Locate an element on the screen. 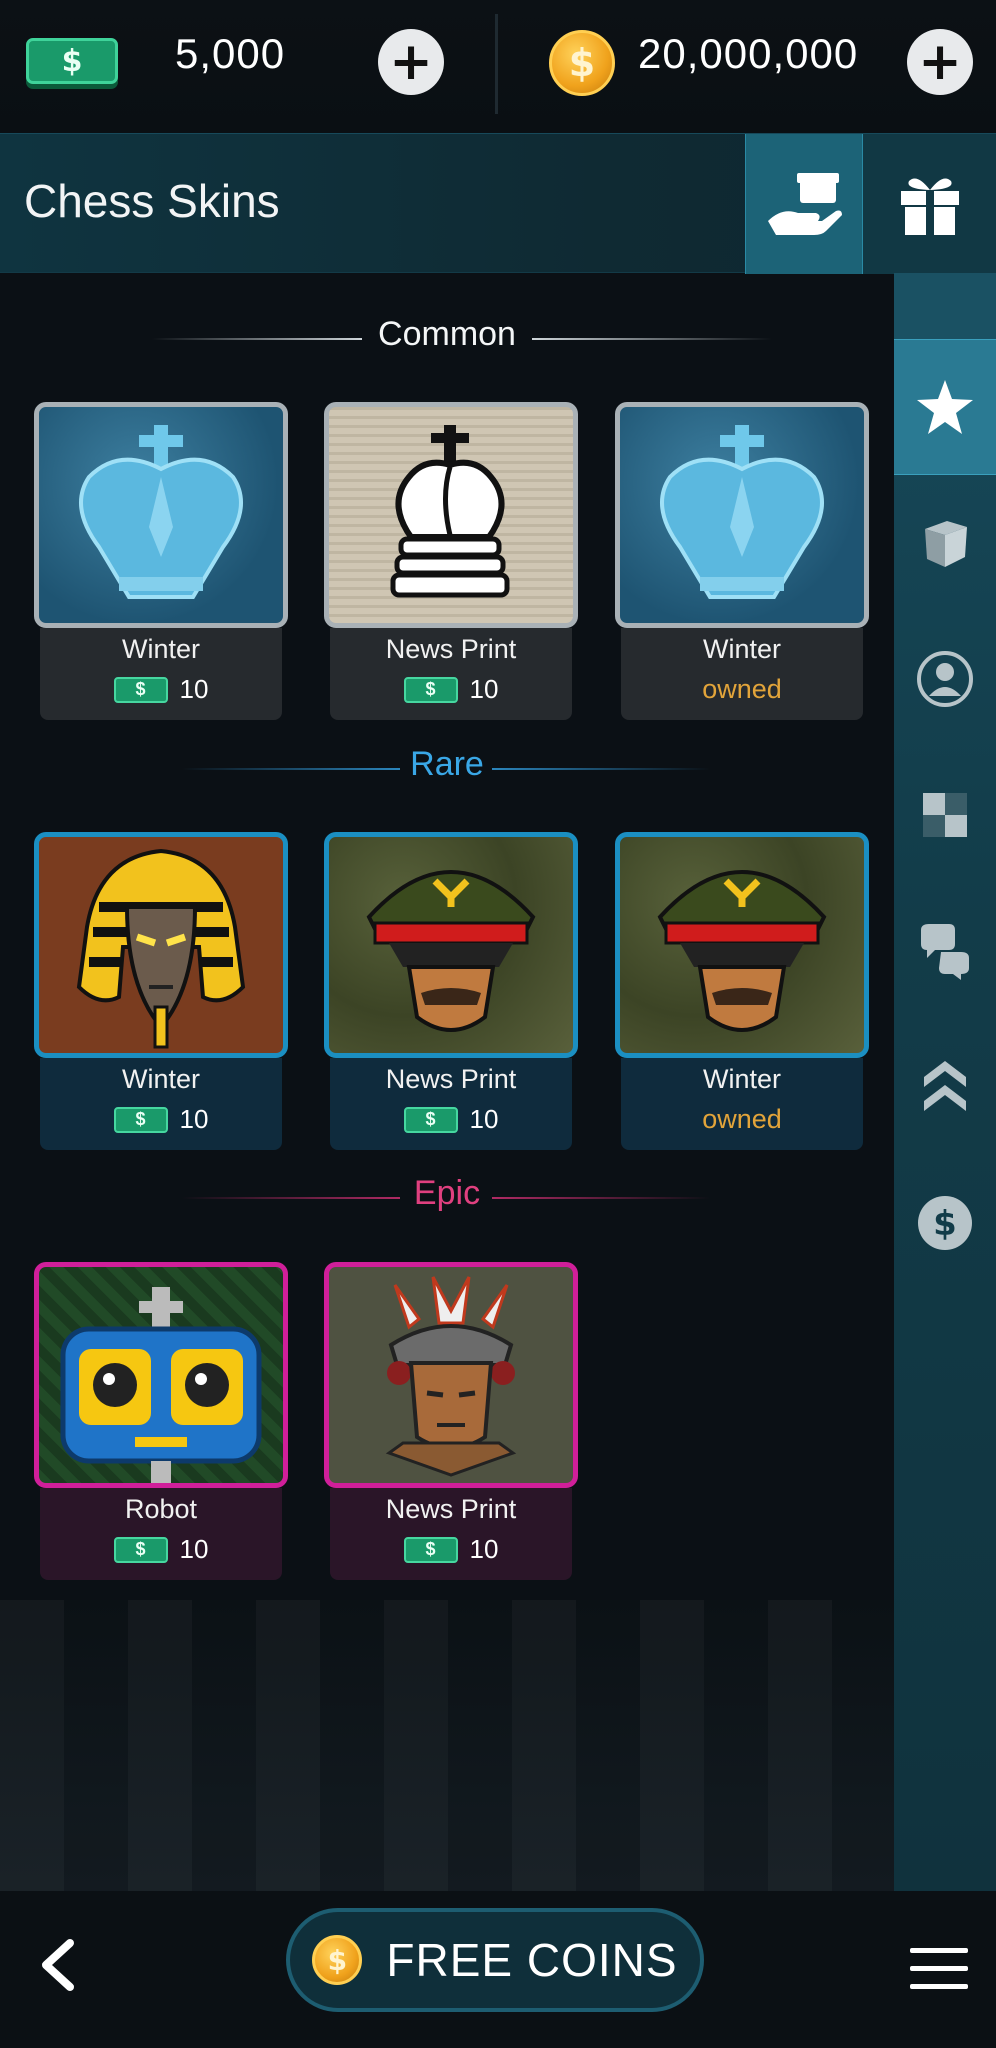 This screenshot has height=2048, width=996. back-button is located at coordinates (60, 1965).